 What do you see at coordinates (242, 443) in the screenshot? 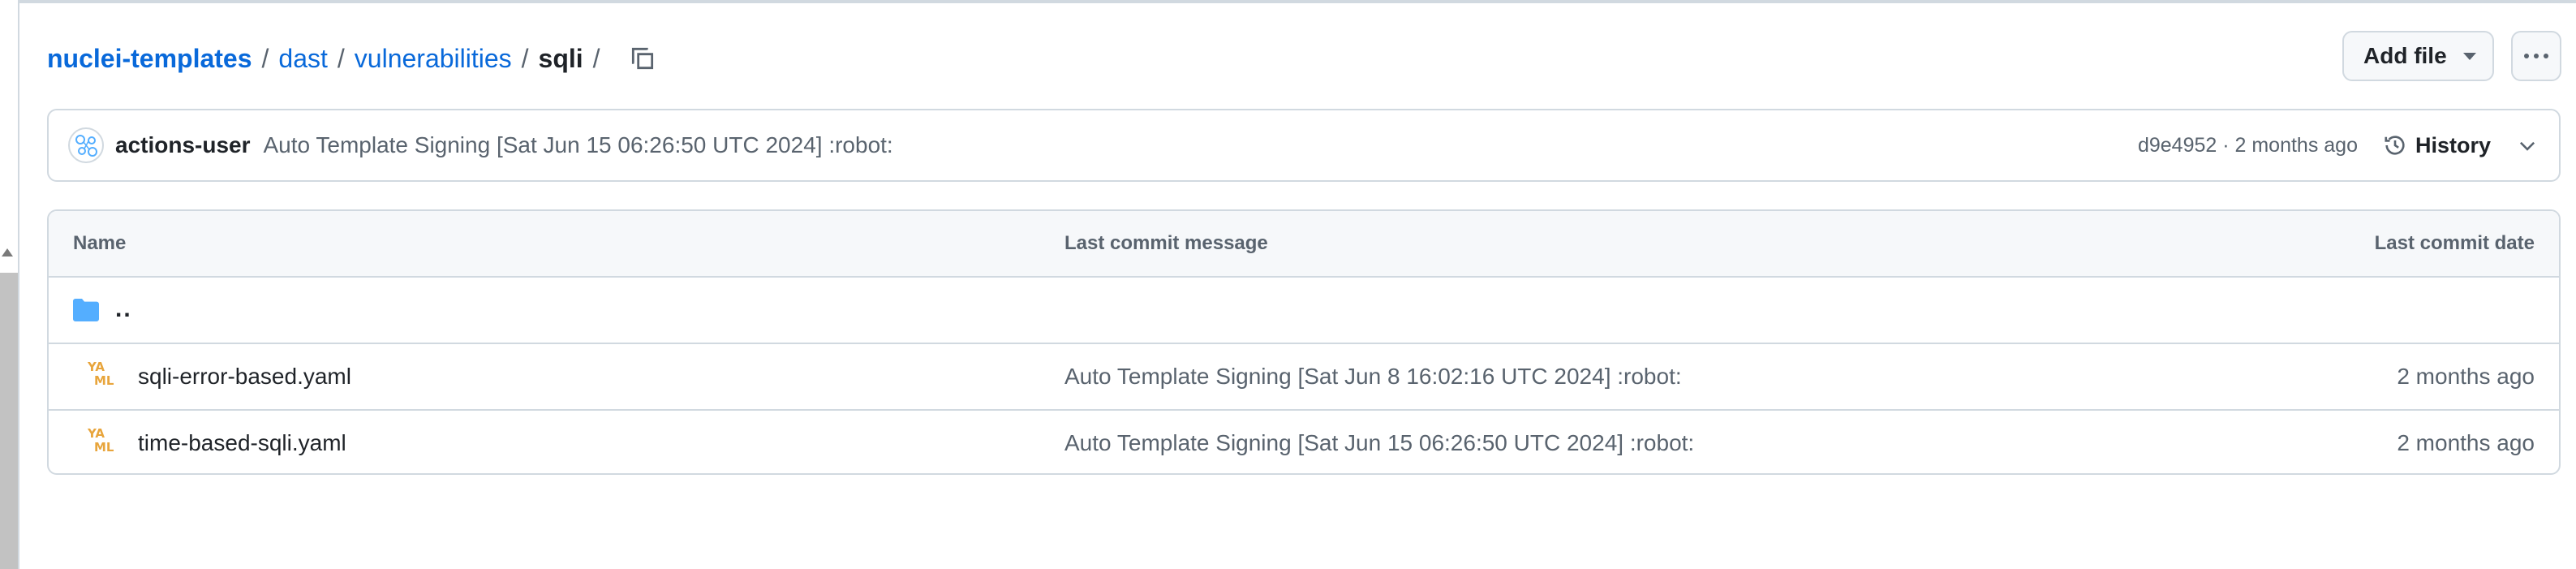
I see `file-name-link: time-based-sqli.yaml` at bounding box center [242, 443].